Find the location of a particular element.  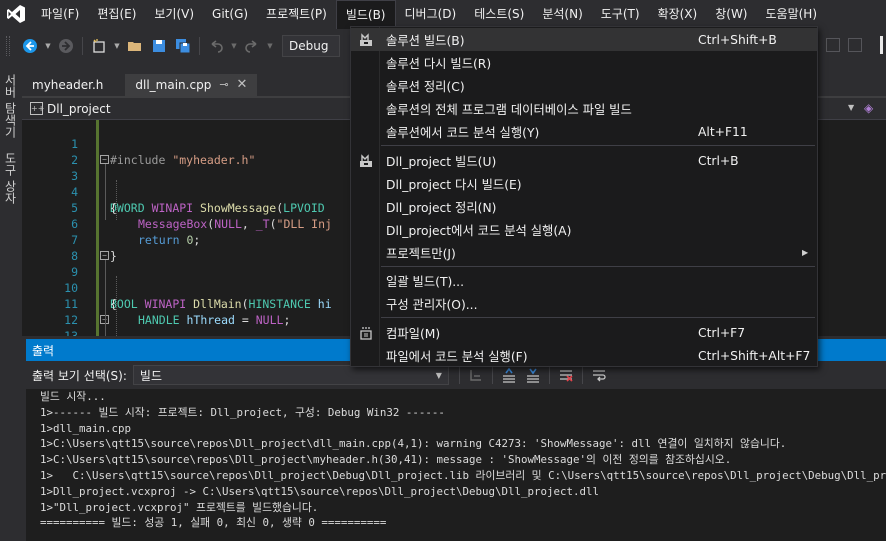

menu-item-shortcut: Alt+F11 is located at coordinates (723, 131).